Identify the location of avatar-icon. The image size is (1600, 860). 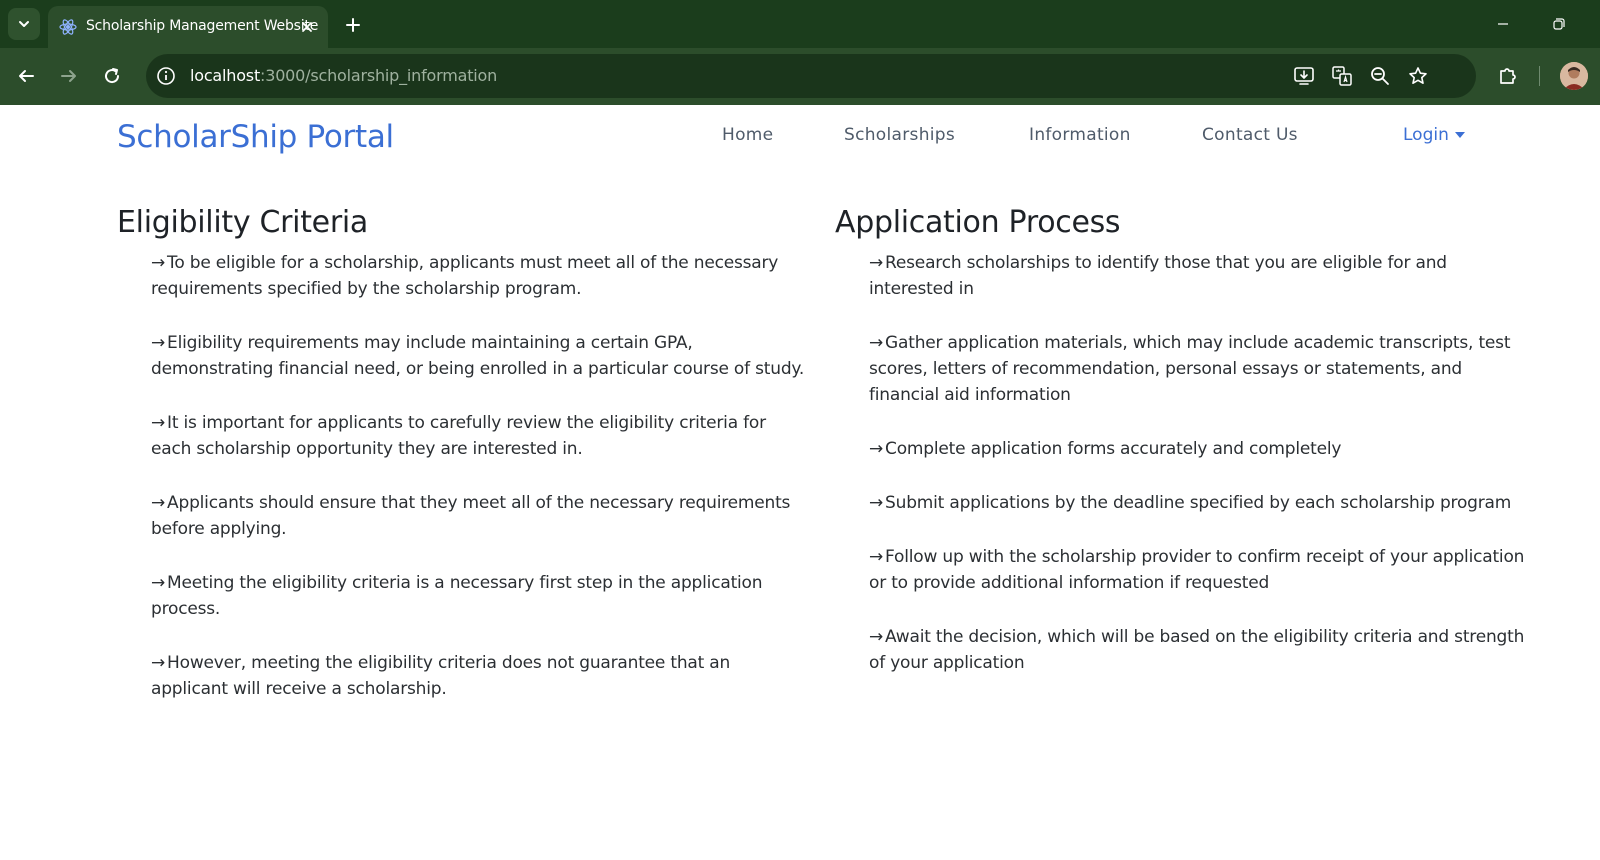
(1574, 76).